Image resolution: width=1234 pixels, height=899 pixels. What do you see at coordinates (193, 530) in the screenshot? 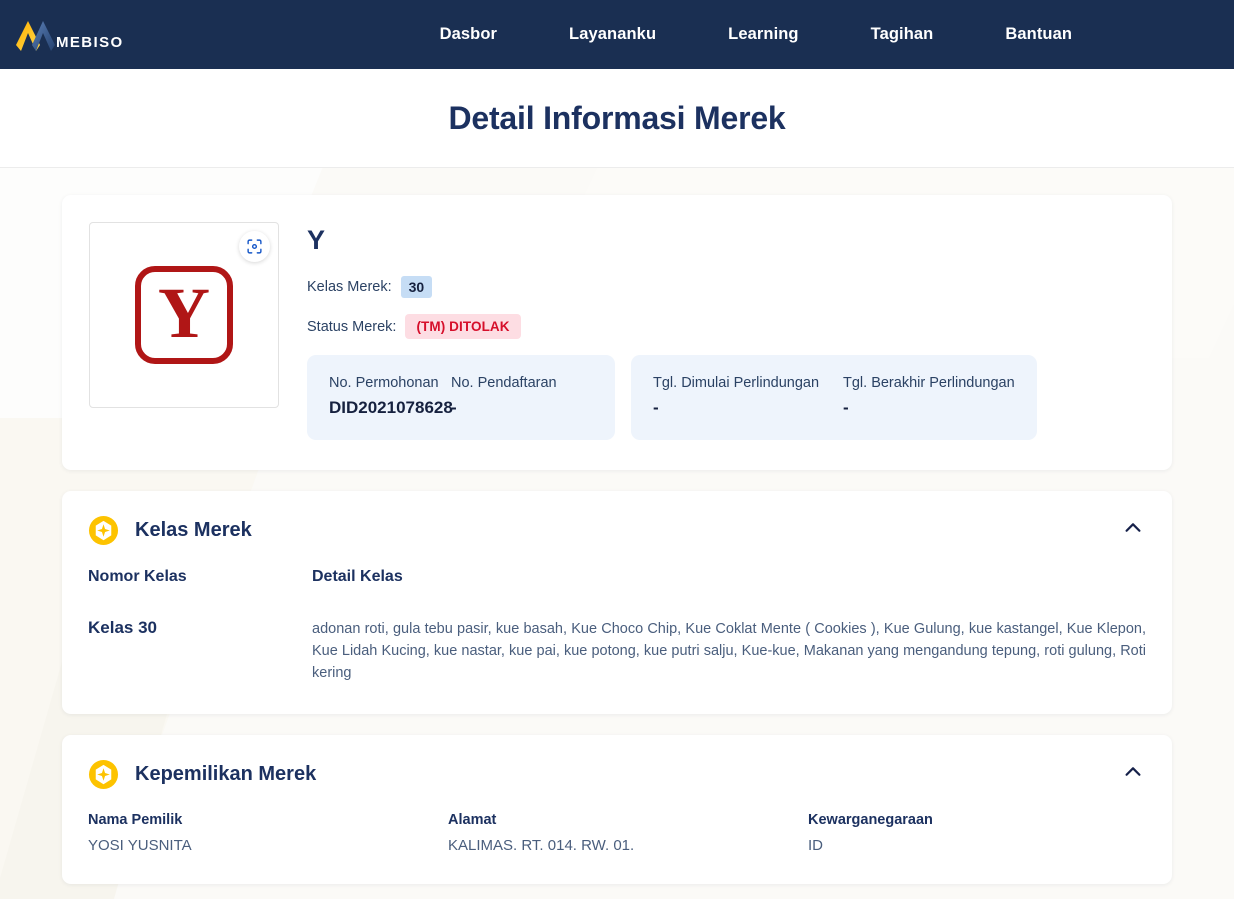
I see `kelas-merek-title: Kelas Merek` at bounding box center [193, 530].